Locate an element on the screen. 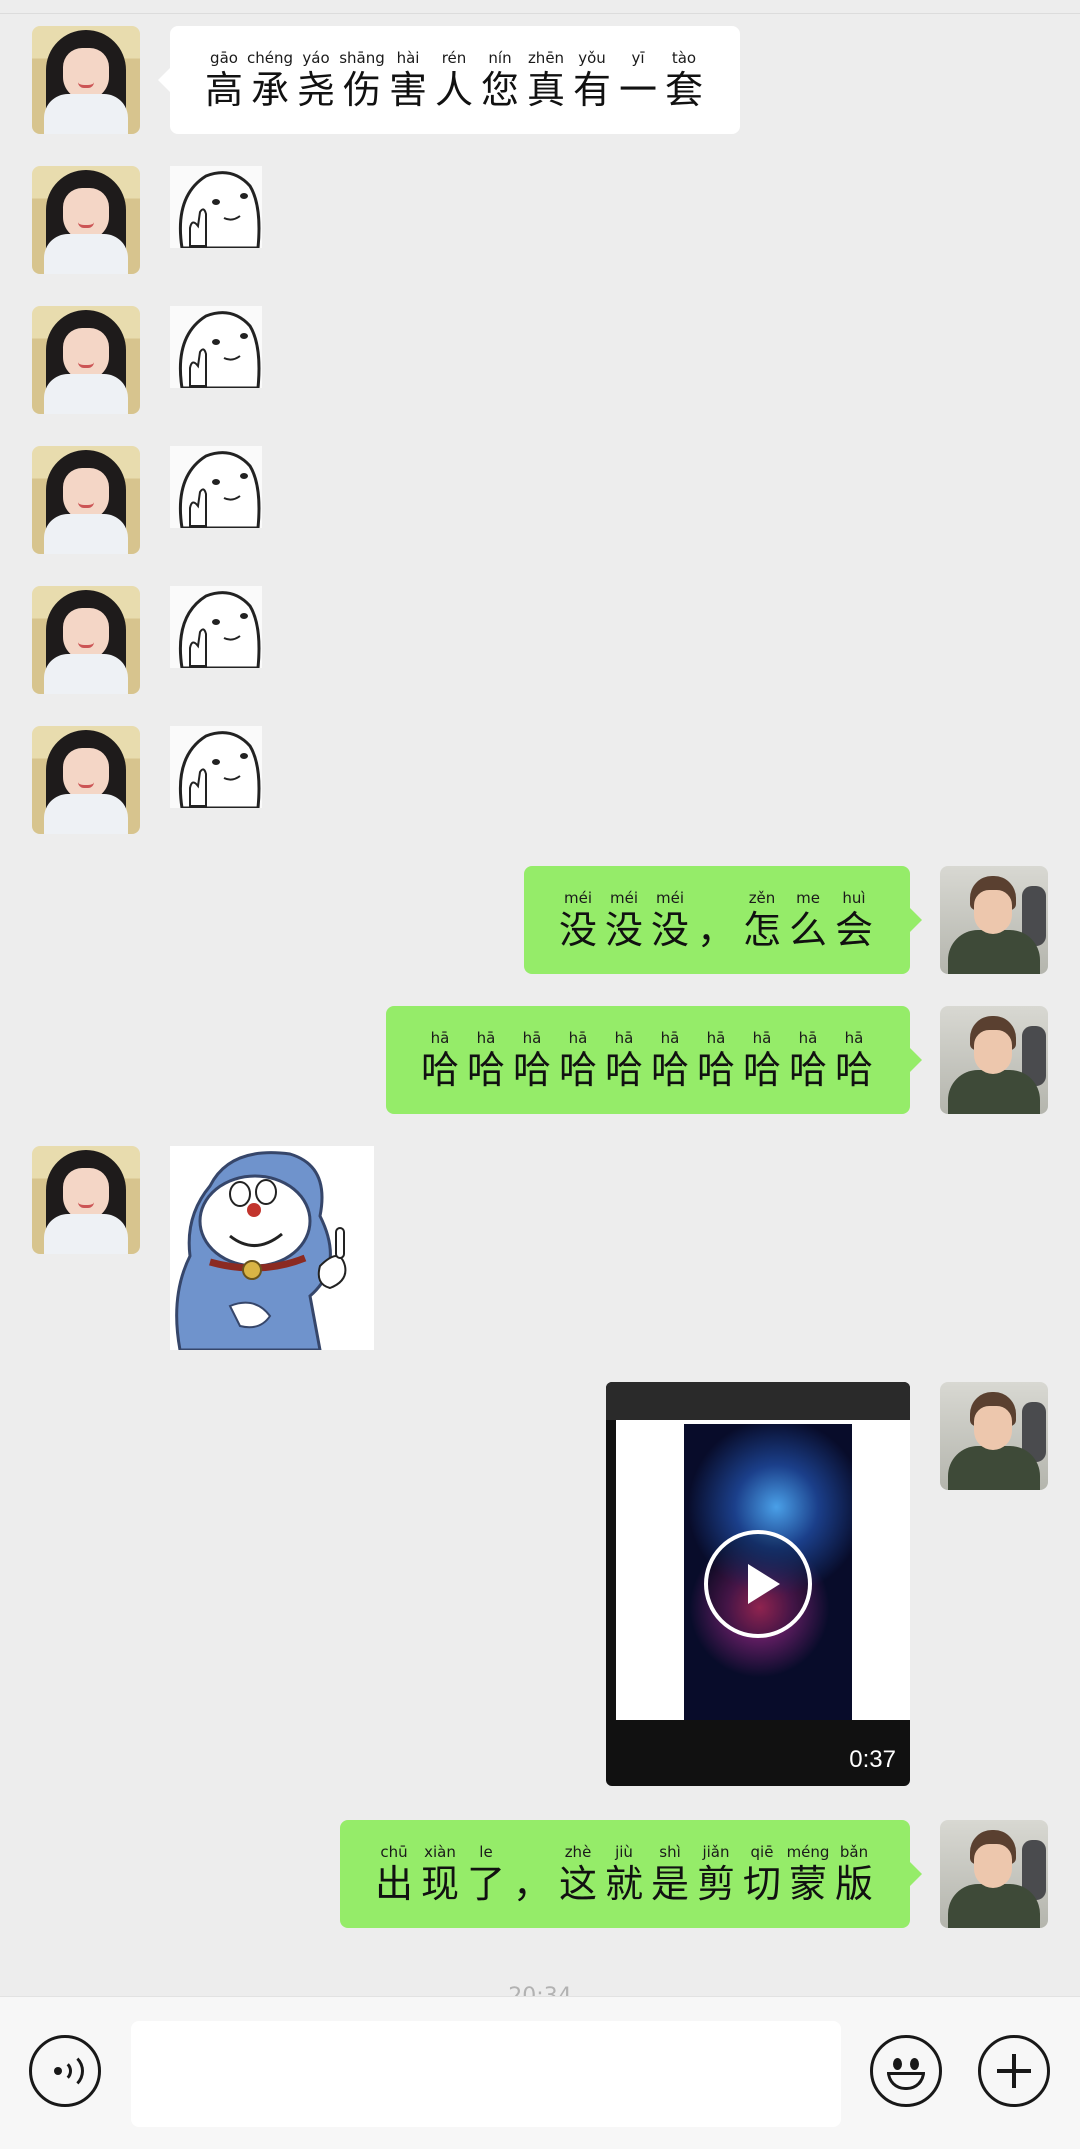 The image size is (1080, 2149). message-char: xiàn 现 is located at coordinates (440, 1874).